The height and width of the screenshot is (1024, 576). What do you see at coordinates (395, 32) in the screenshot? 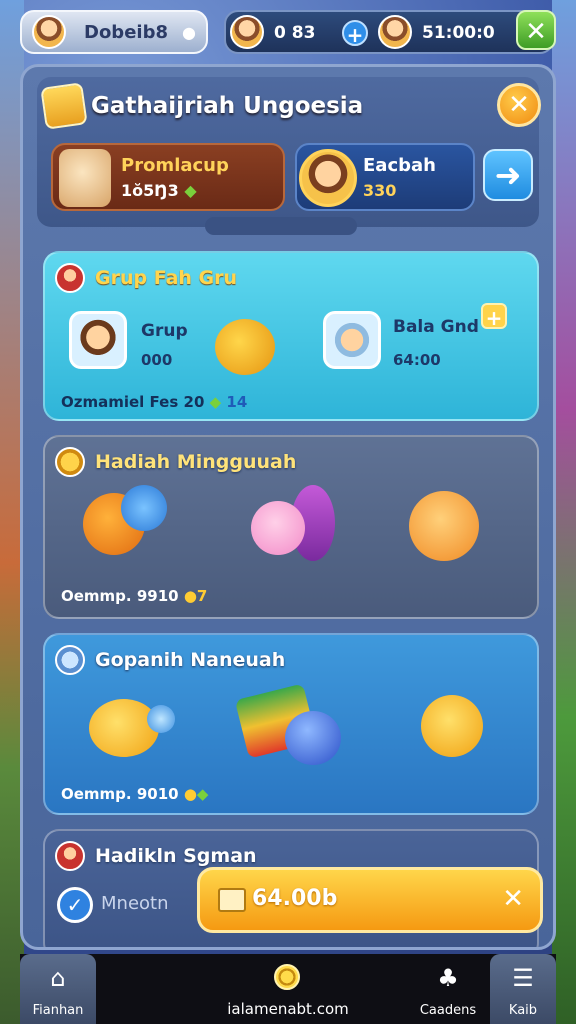
I see `timer-avatar-icon` at bounding box center [395, 32].